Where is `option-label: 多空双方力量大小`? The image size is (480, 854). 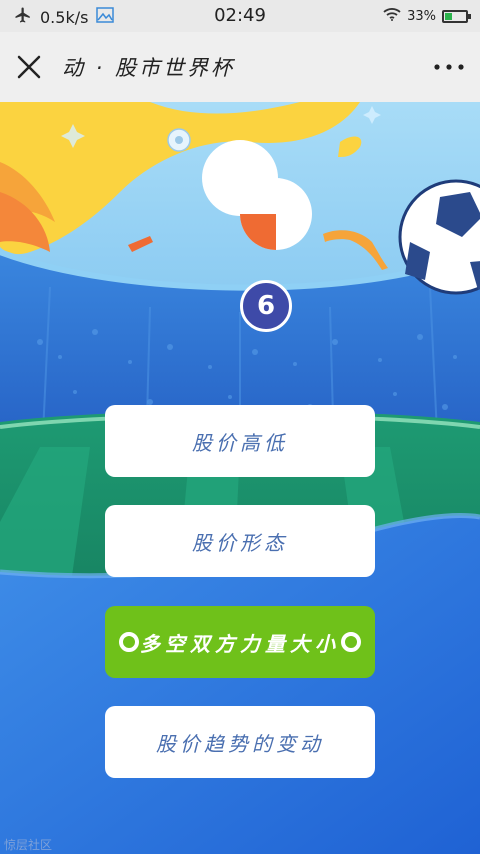 option-label: 多空双方力量大小 is located at coordinates (240, 643).